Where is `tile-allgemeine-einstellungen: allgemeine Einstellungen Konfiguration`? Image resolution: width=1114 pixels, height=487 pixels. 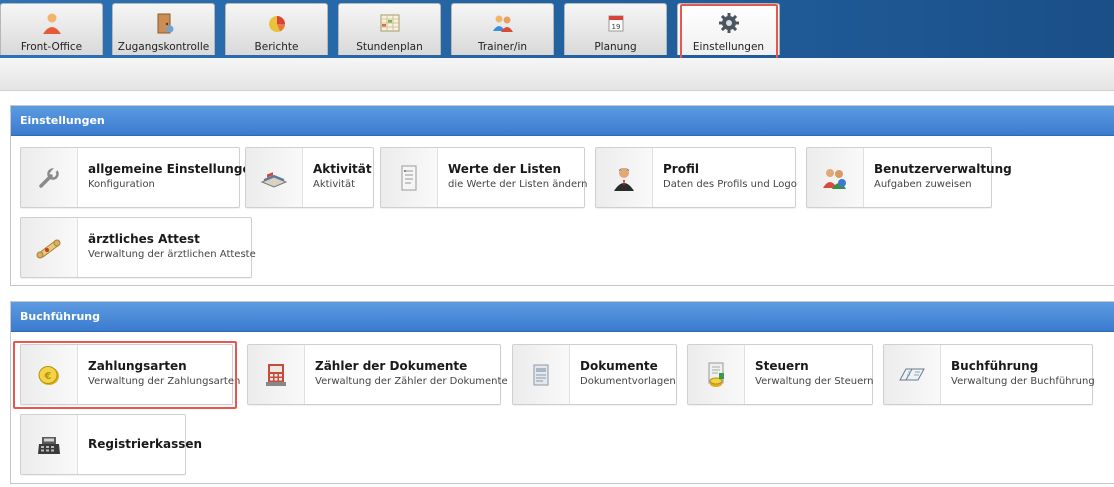
tile-allgemeine-einstellungen: allgemeine Einstellungen Konfiguration is located at coordinates (139, 177).